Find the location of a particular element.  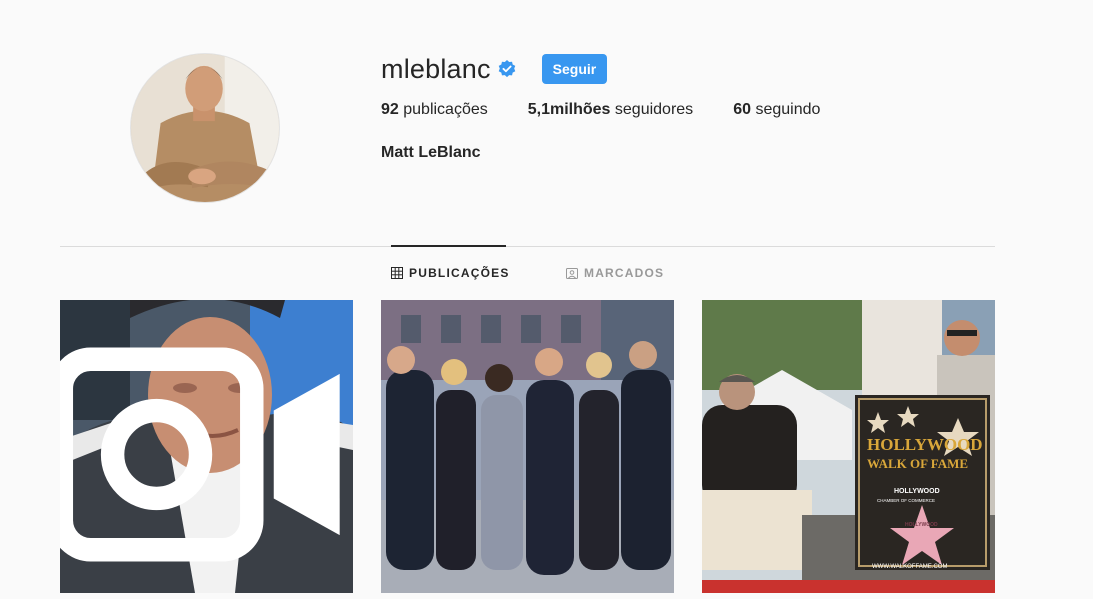

verified-badge-icon is located at coordinates (506, 69).